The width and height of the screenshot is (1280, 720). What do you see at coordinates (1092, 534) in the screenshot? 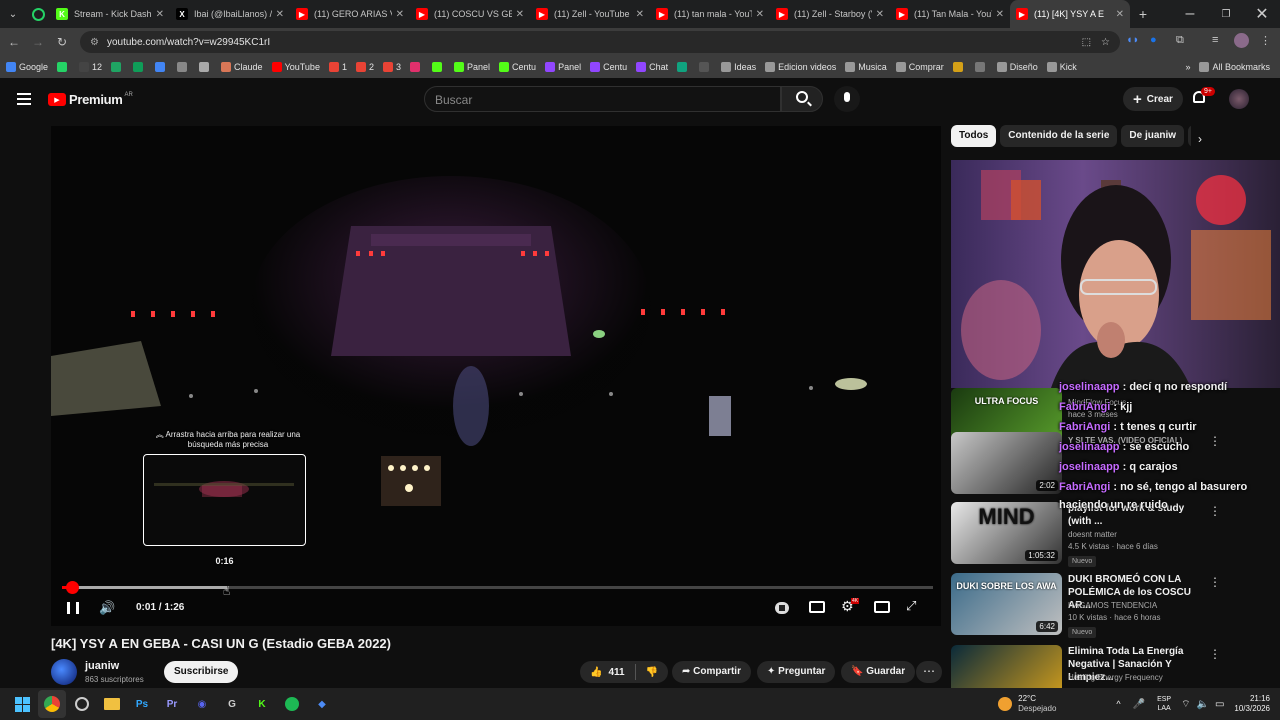
I see `channel-name: doesnt matter` at bounding box center [1092, 534].